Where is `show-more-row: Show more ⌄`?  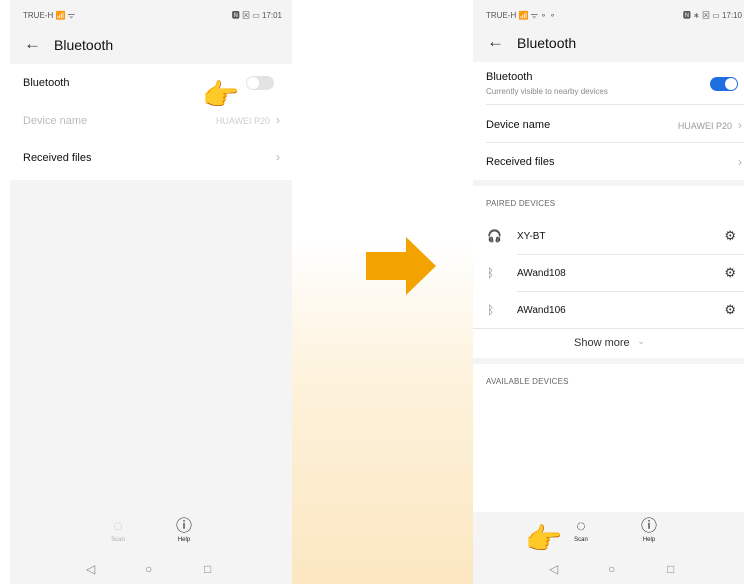
show-more-row: Show more ⌄ is located at coordinates (608, 343).